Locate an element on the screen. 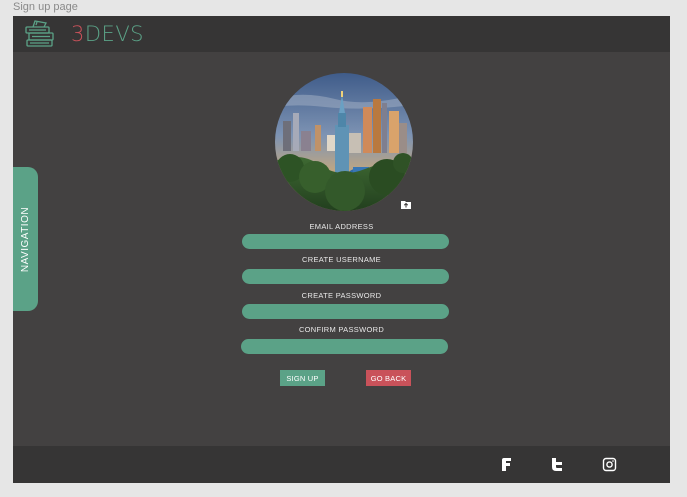 This screenshot has width=687, height=497. frame-label: Sign up page is located at coordinates (45, 7).